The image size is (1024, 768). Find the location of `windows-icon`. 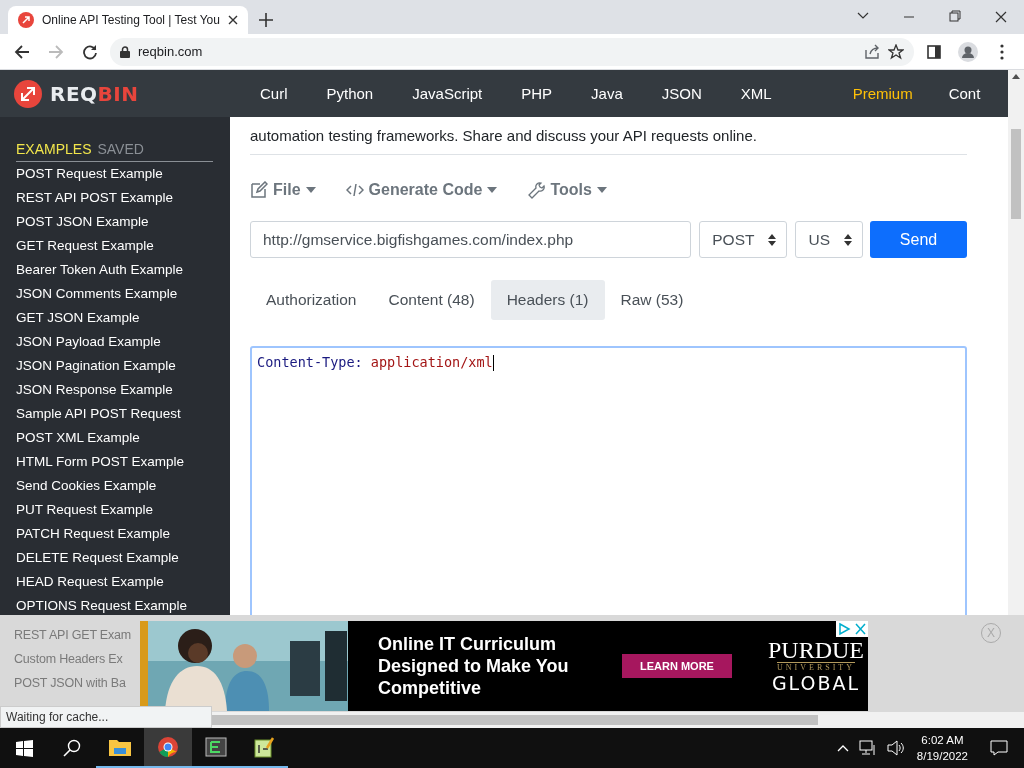

windows-icon is located at coordinates (24, 748).